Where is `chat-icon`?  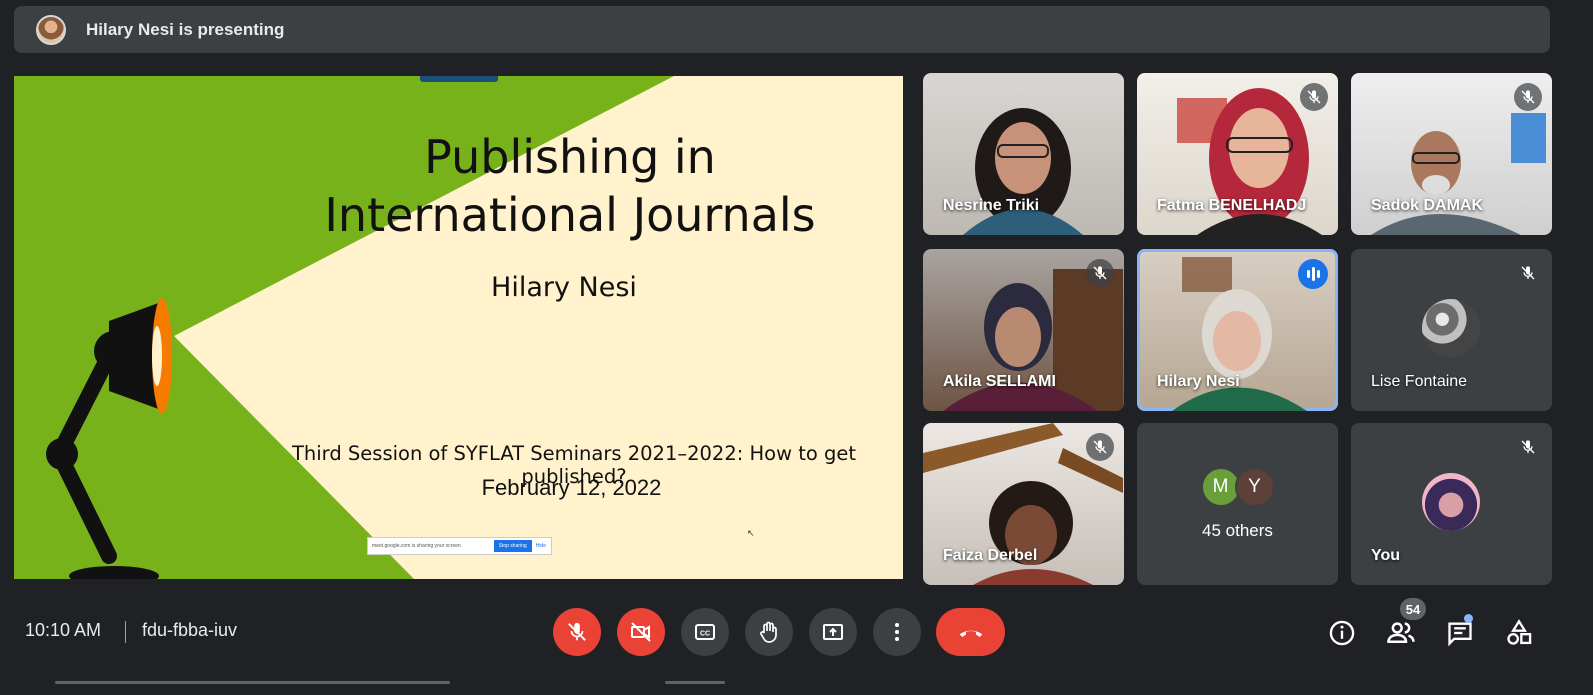 chat-icon is located at coordinates (1460, 634).